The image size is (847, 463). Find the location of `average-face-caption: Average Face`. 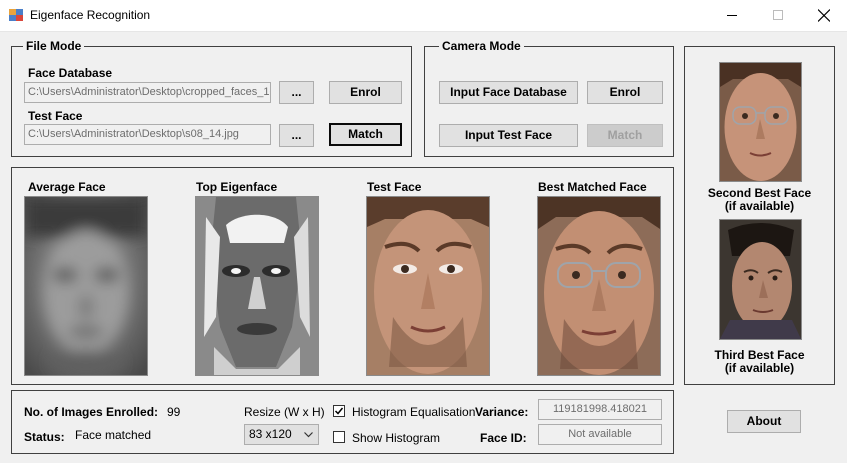

average-face-caption: Average Face is located at coordinates (67, 187).